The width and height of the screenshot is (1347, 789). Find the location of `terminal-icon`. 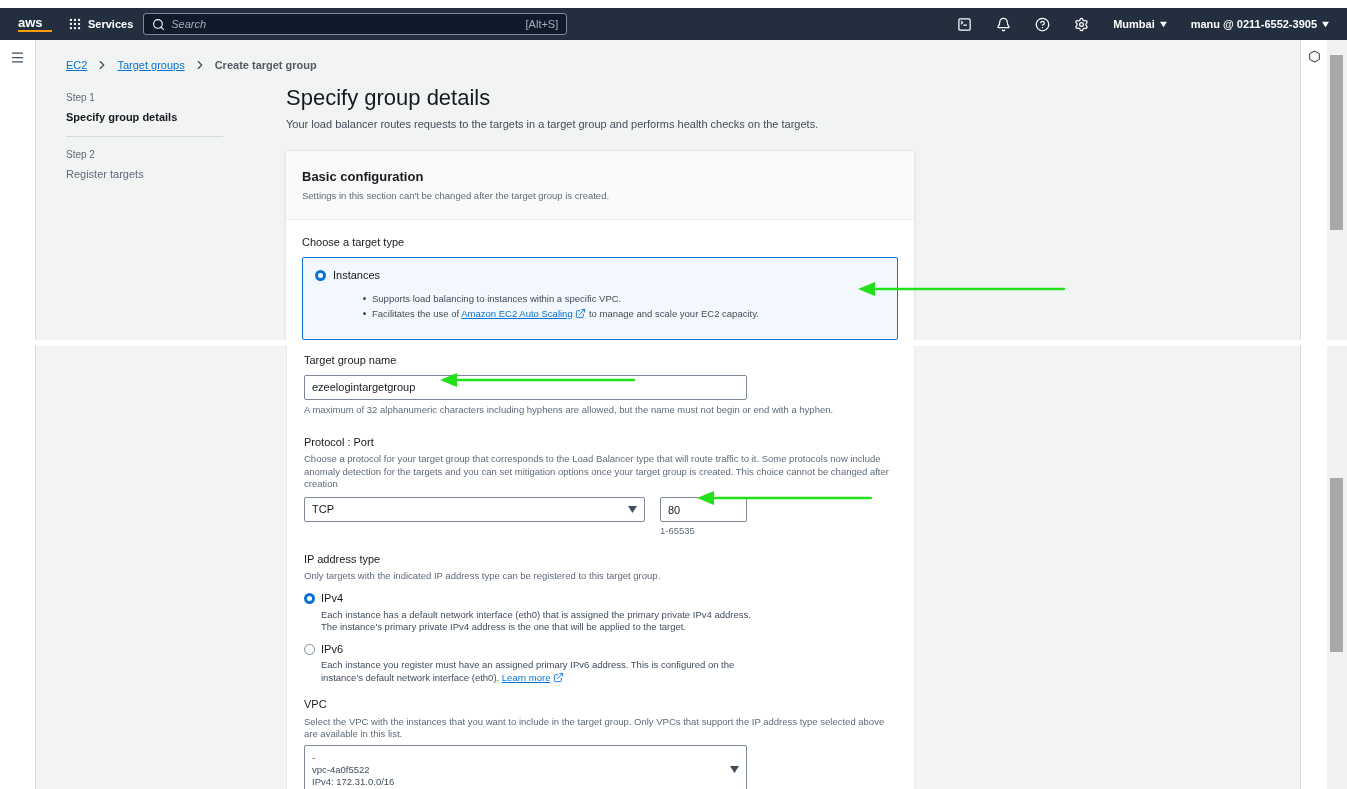

terminal-icon is located at coordinates (965, 24).